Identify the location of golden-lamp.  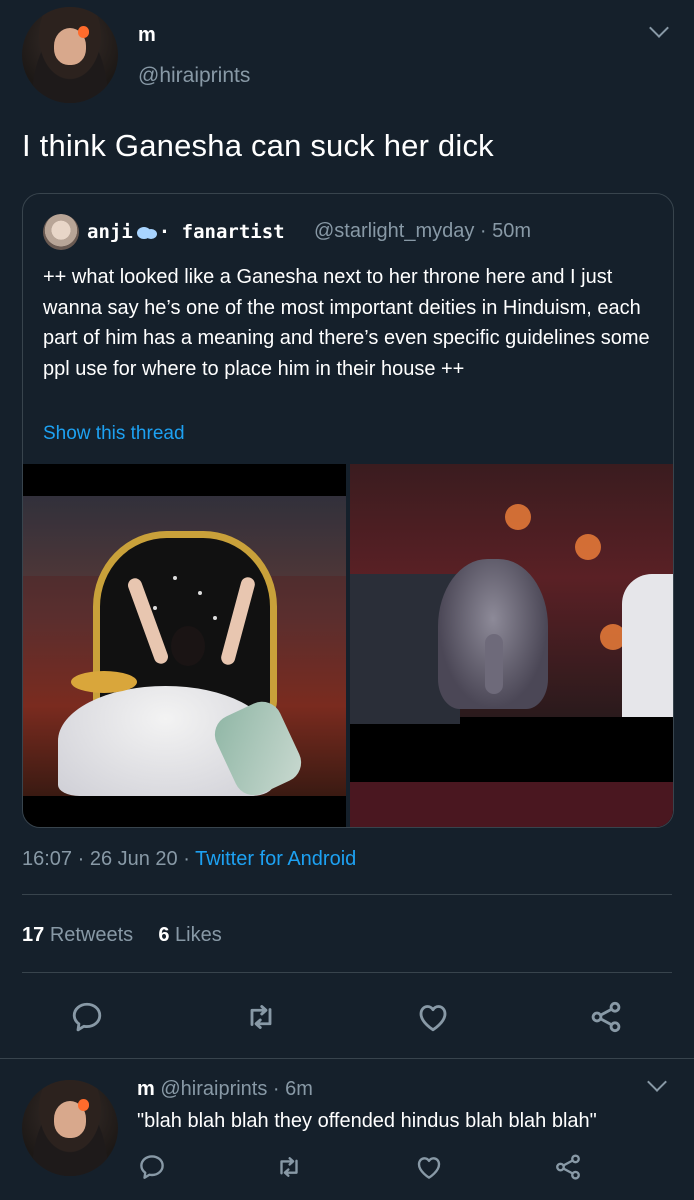
(104, 682).